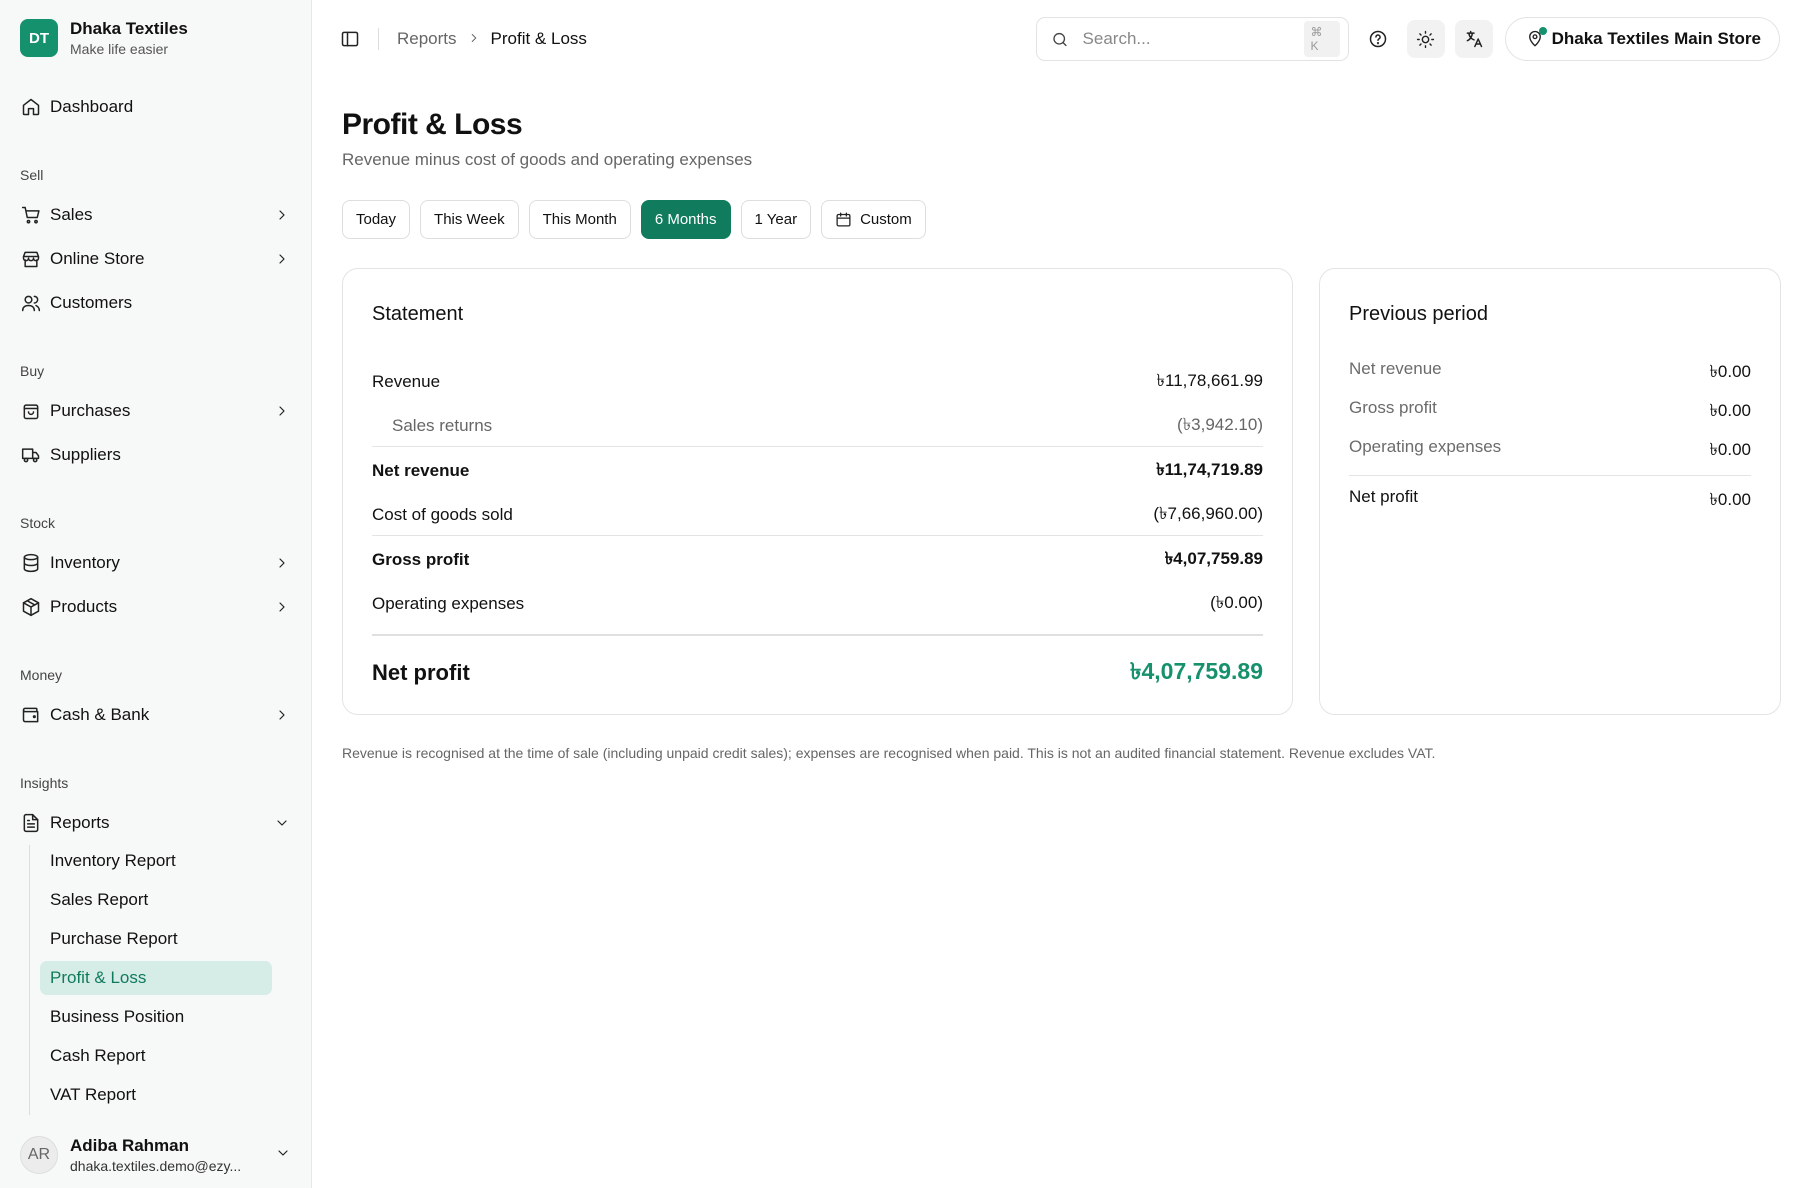  I want to click on revenue-value: ৳11,78,661.99, so click(1209, 380).